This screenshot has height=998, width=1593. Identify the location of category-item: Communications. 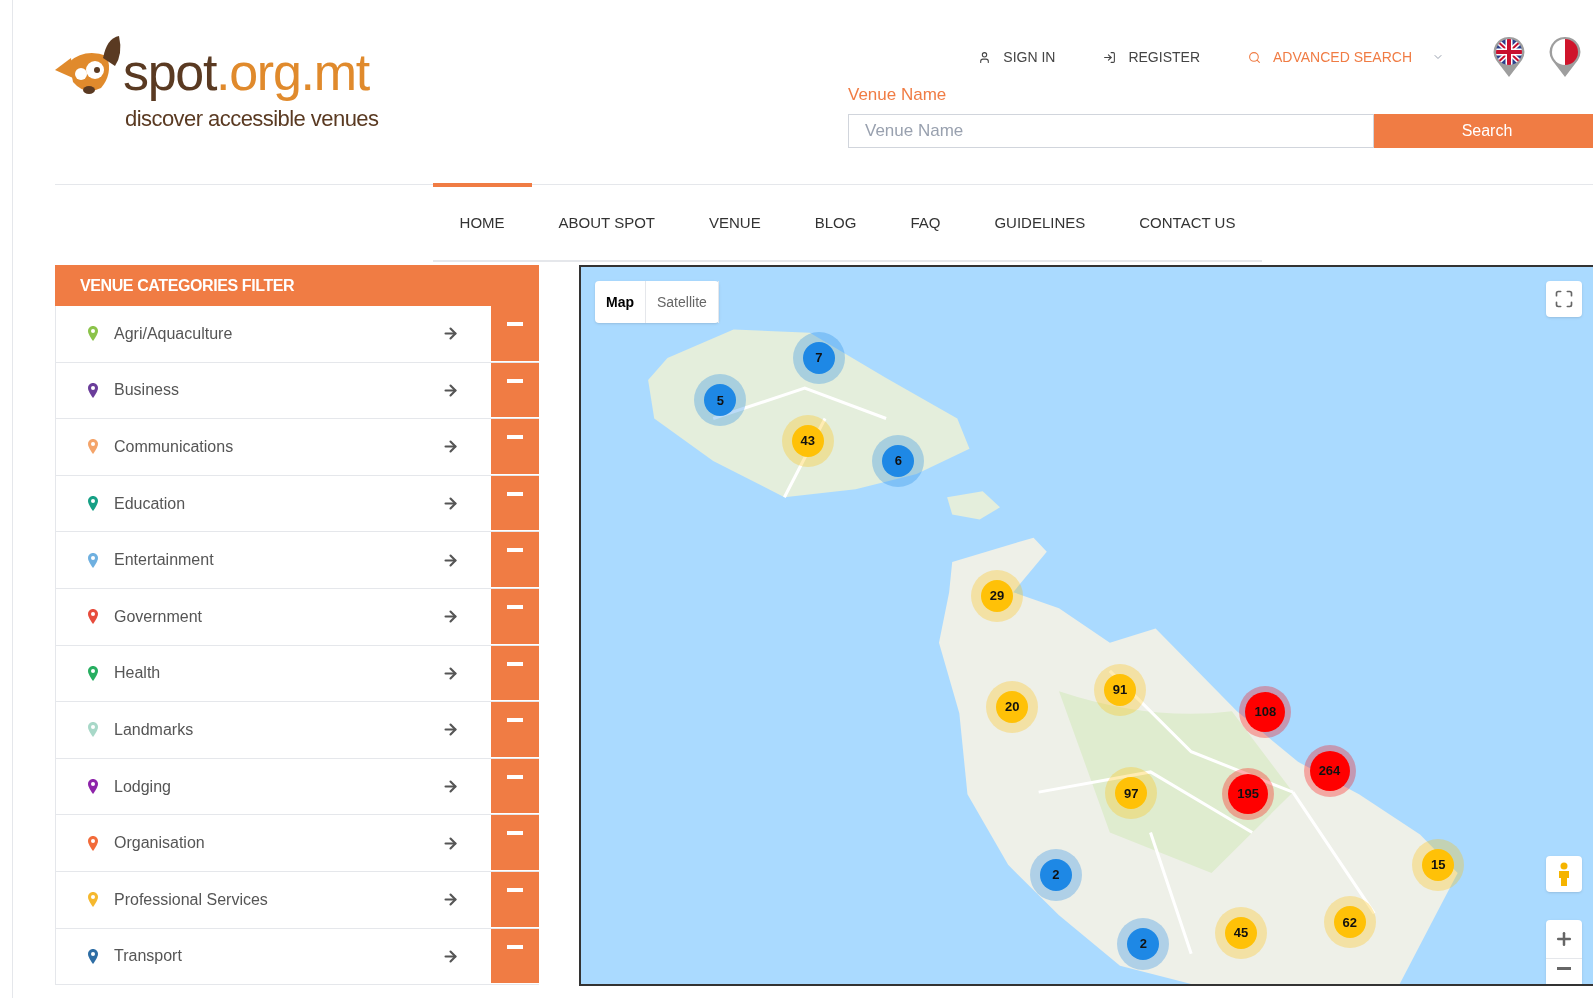
(273, 447).